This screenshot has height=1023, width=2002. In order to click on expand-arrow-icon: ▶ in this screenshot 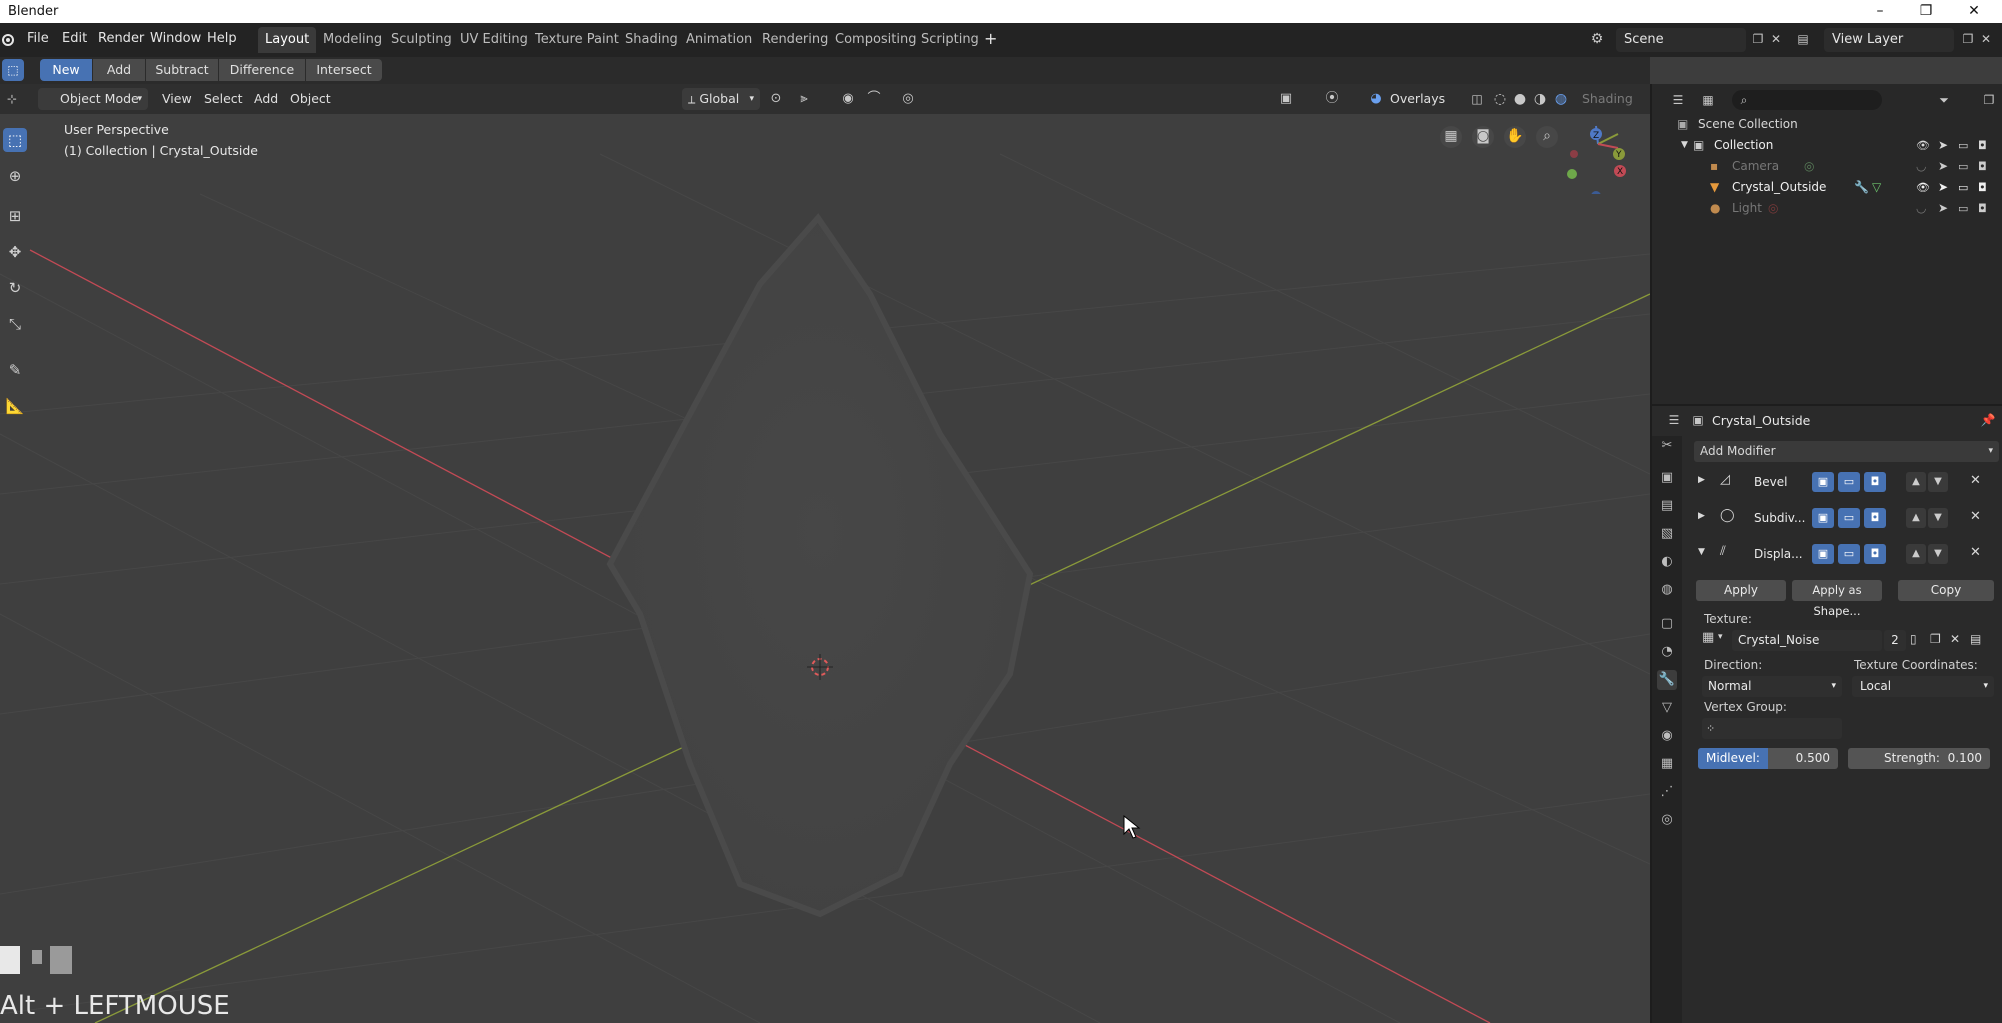, I will do `click(1701, 480)`.